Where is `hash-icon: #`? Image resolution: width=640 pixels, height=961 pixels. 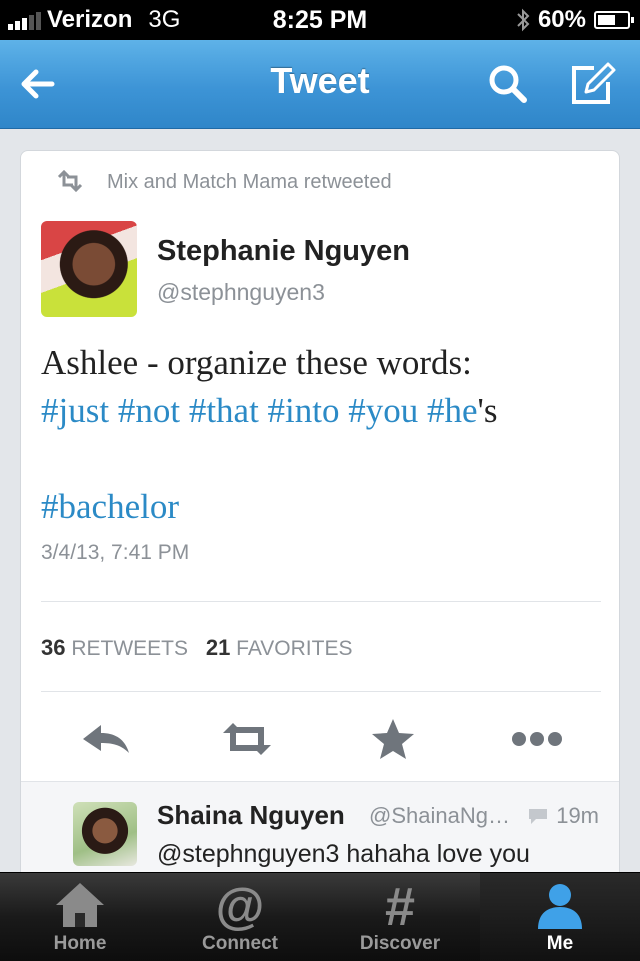
hash-icon: # is located at coordinates (400, 905).